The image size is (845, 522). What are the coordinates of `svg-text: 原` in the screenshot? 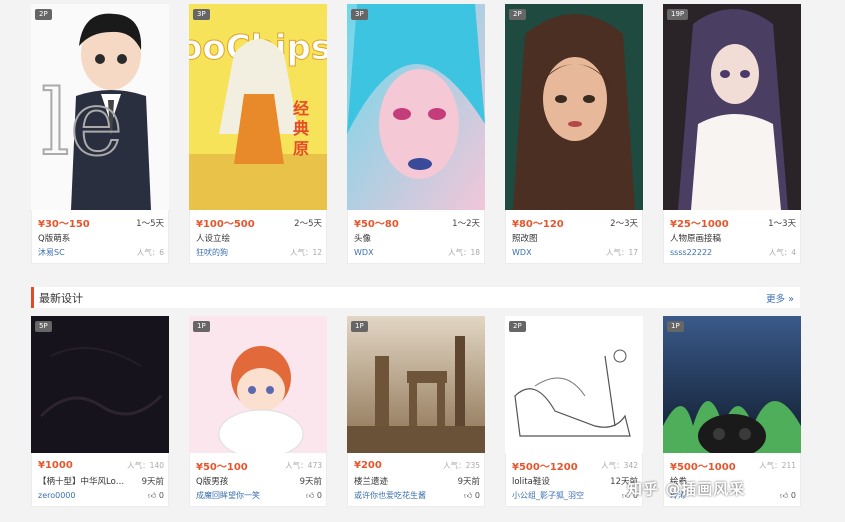 It's located at (301, 148).